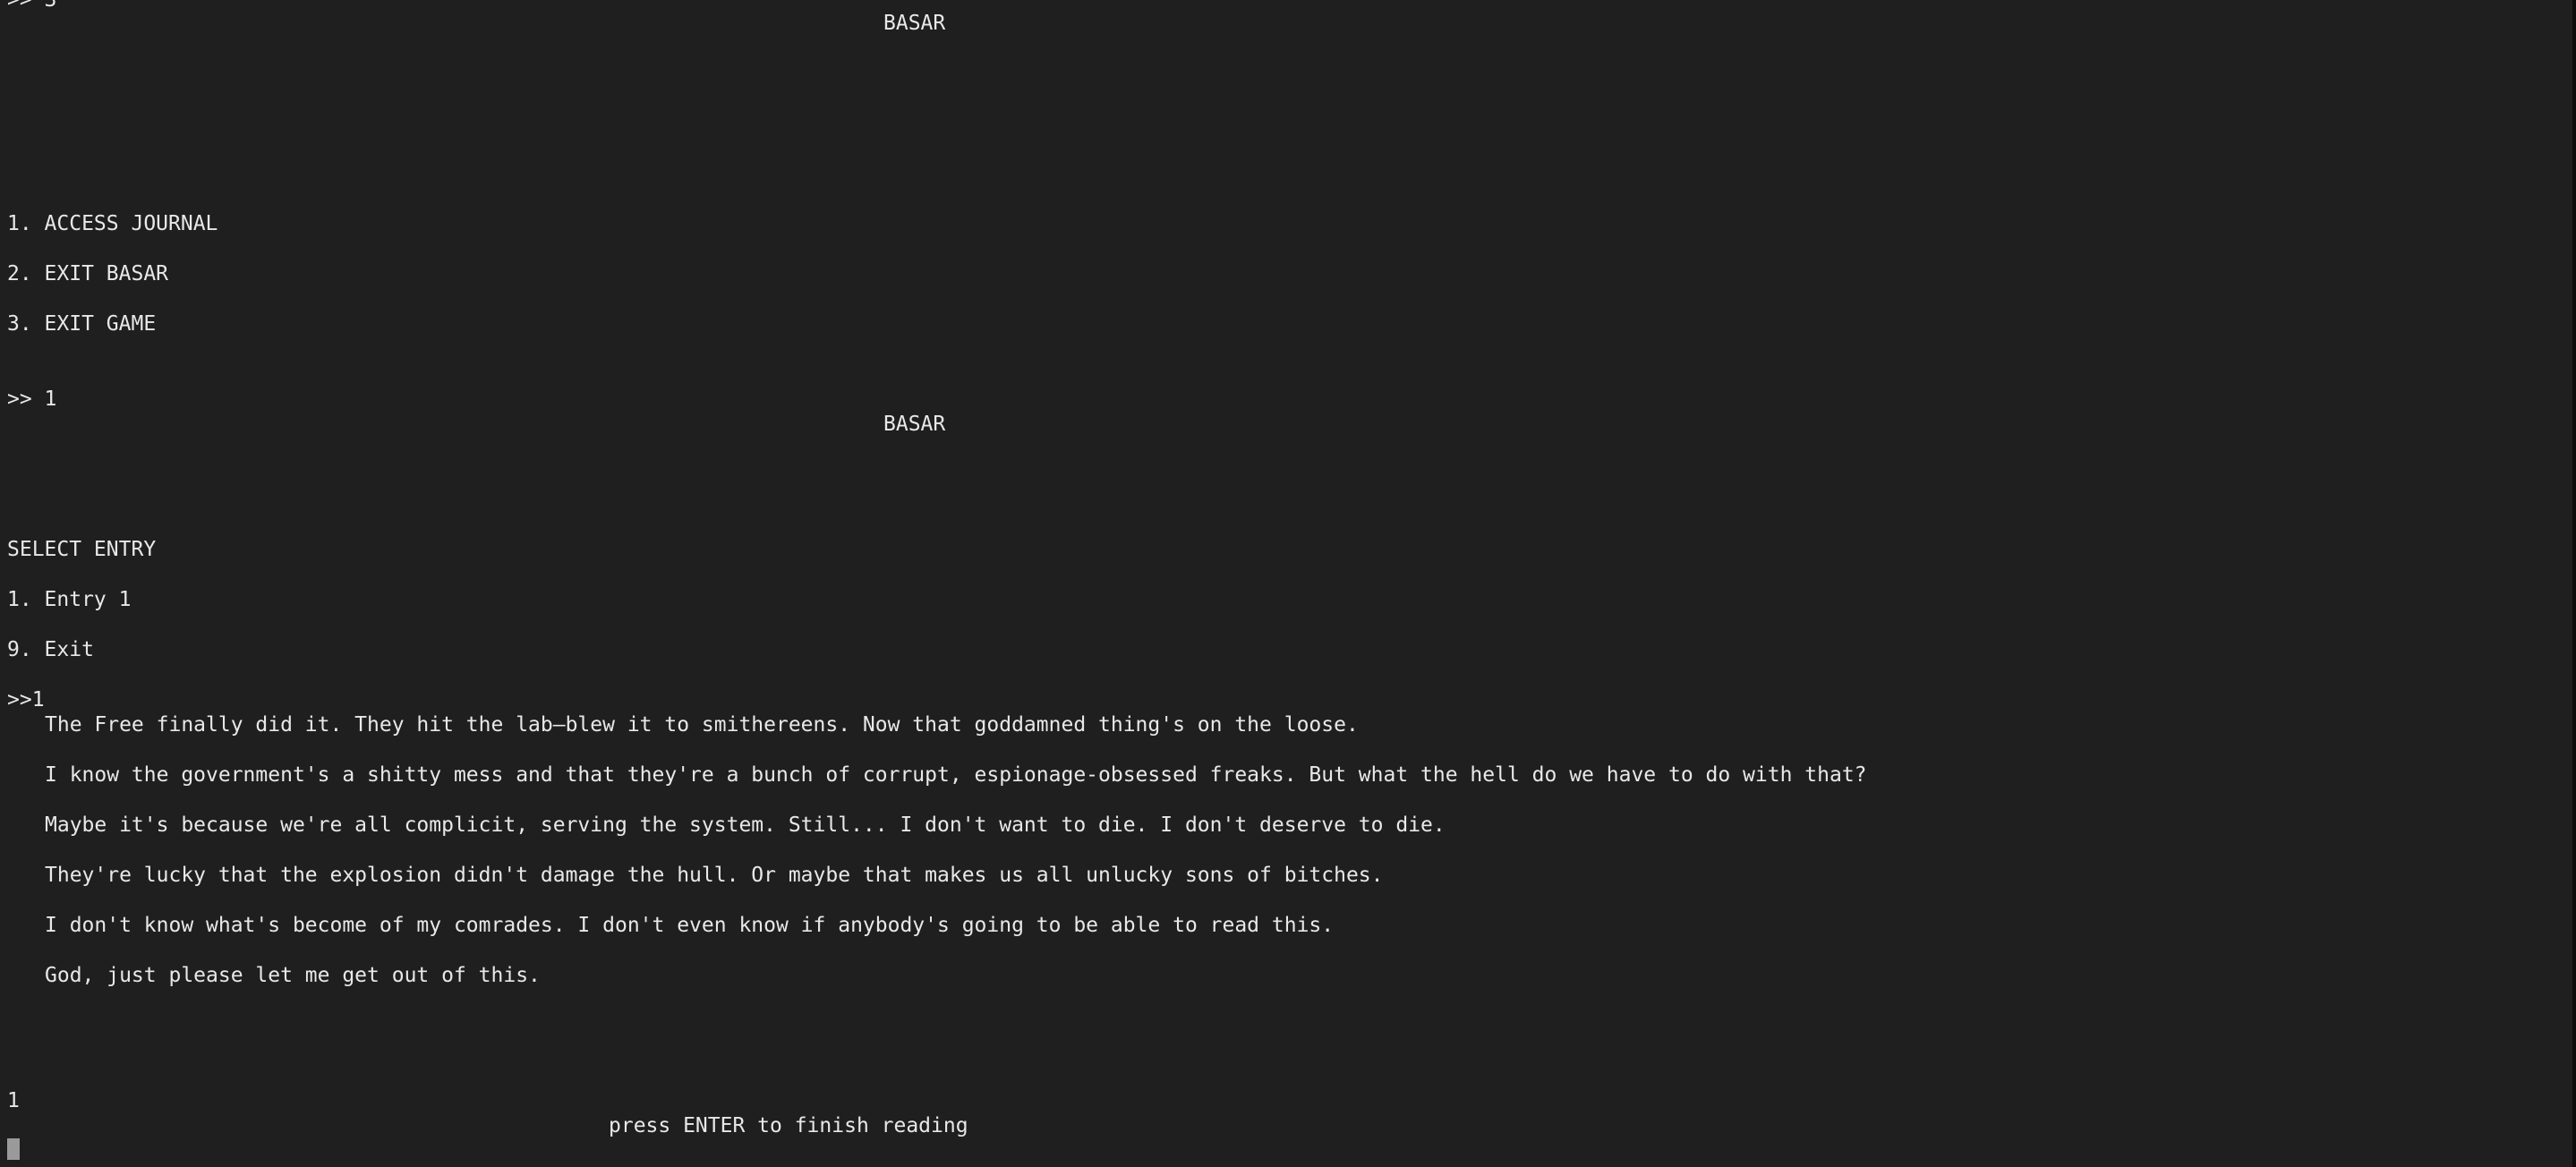  What do you see at coordinates (13, 1100) in the screenshot?
I see `journal-page-number: 1` at bounding box center [13, 1100].